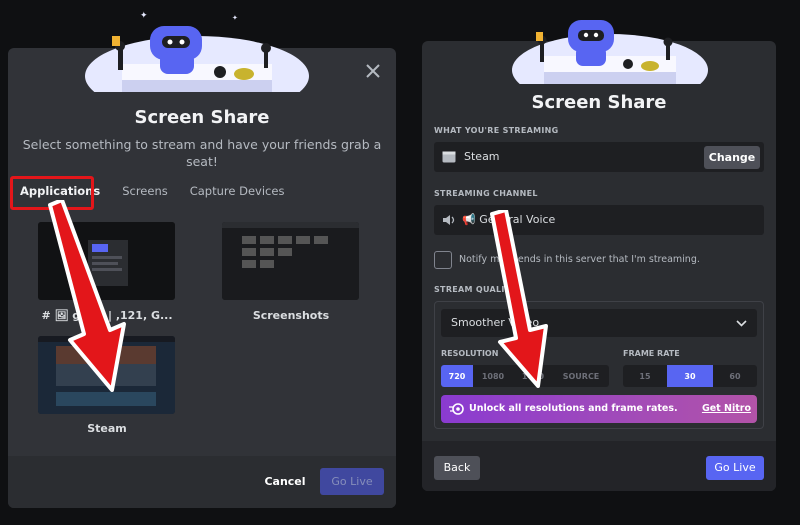  What do you see at coordinates (741, 323) in the screenshot?
I see `chevron-down-icon` at bounding box center [741, 323].